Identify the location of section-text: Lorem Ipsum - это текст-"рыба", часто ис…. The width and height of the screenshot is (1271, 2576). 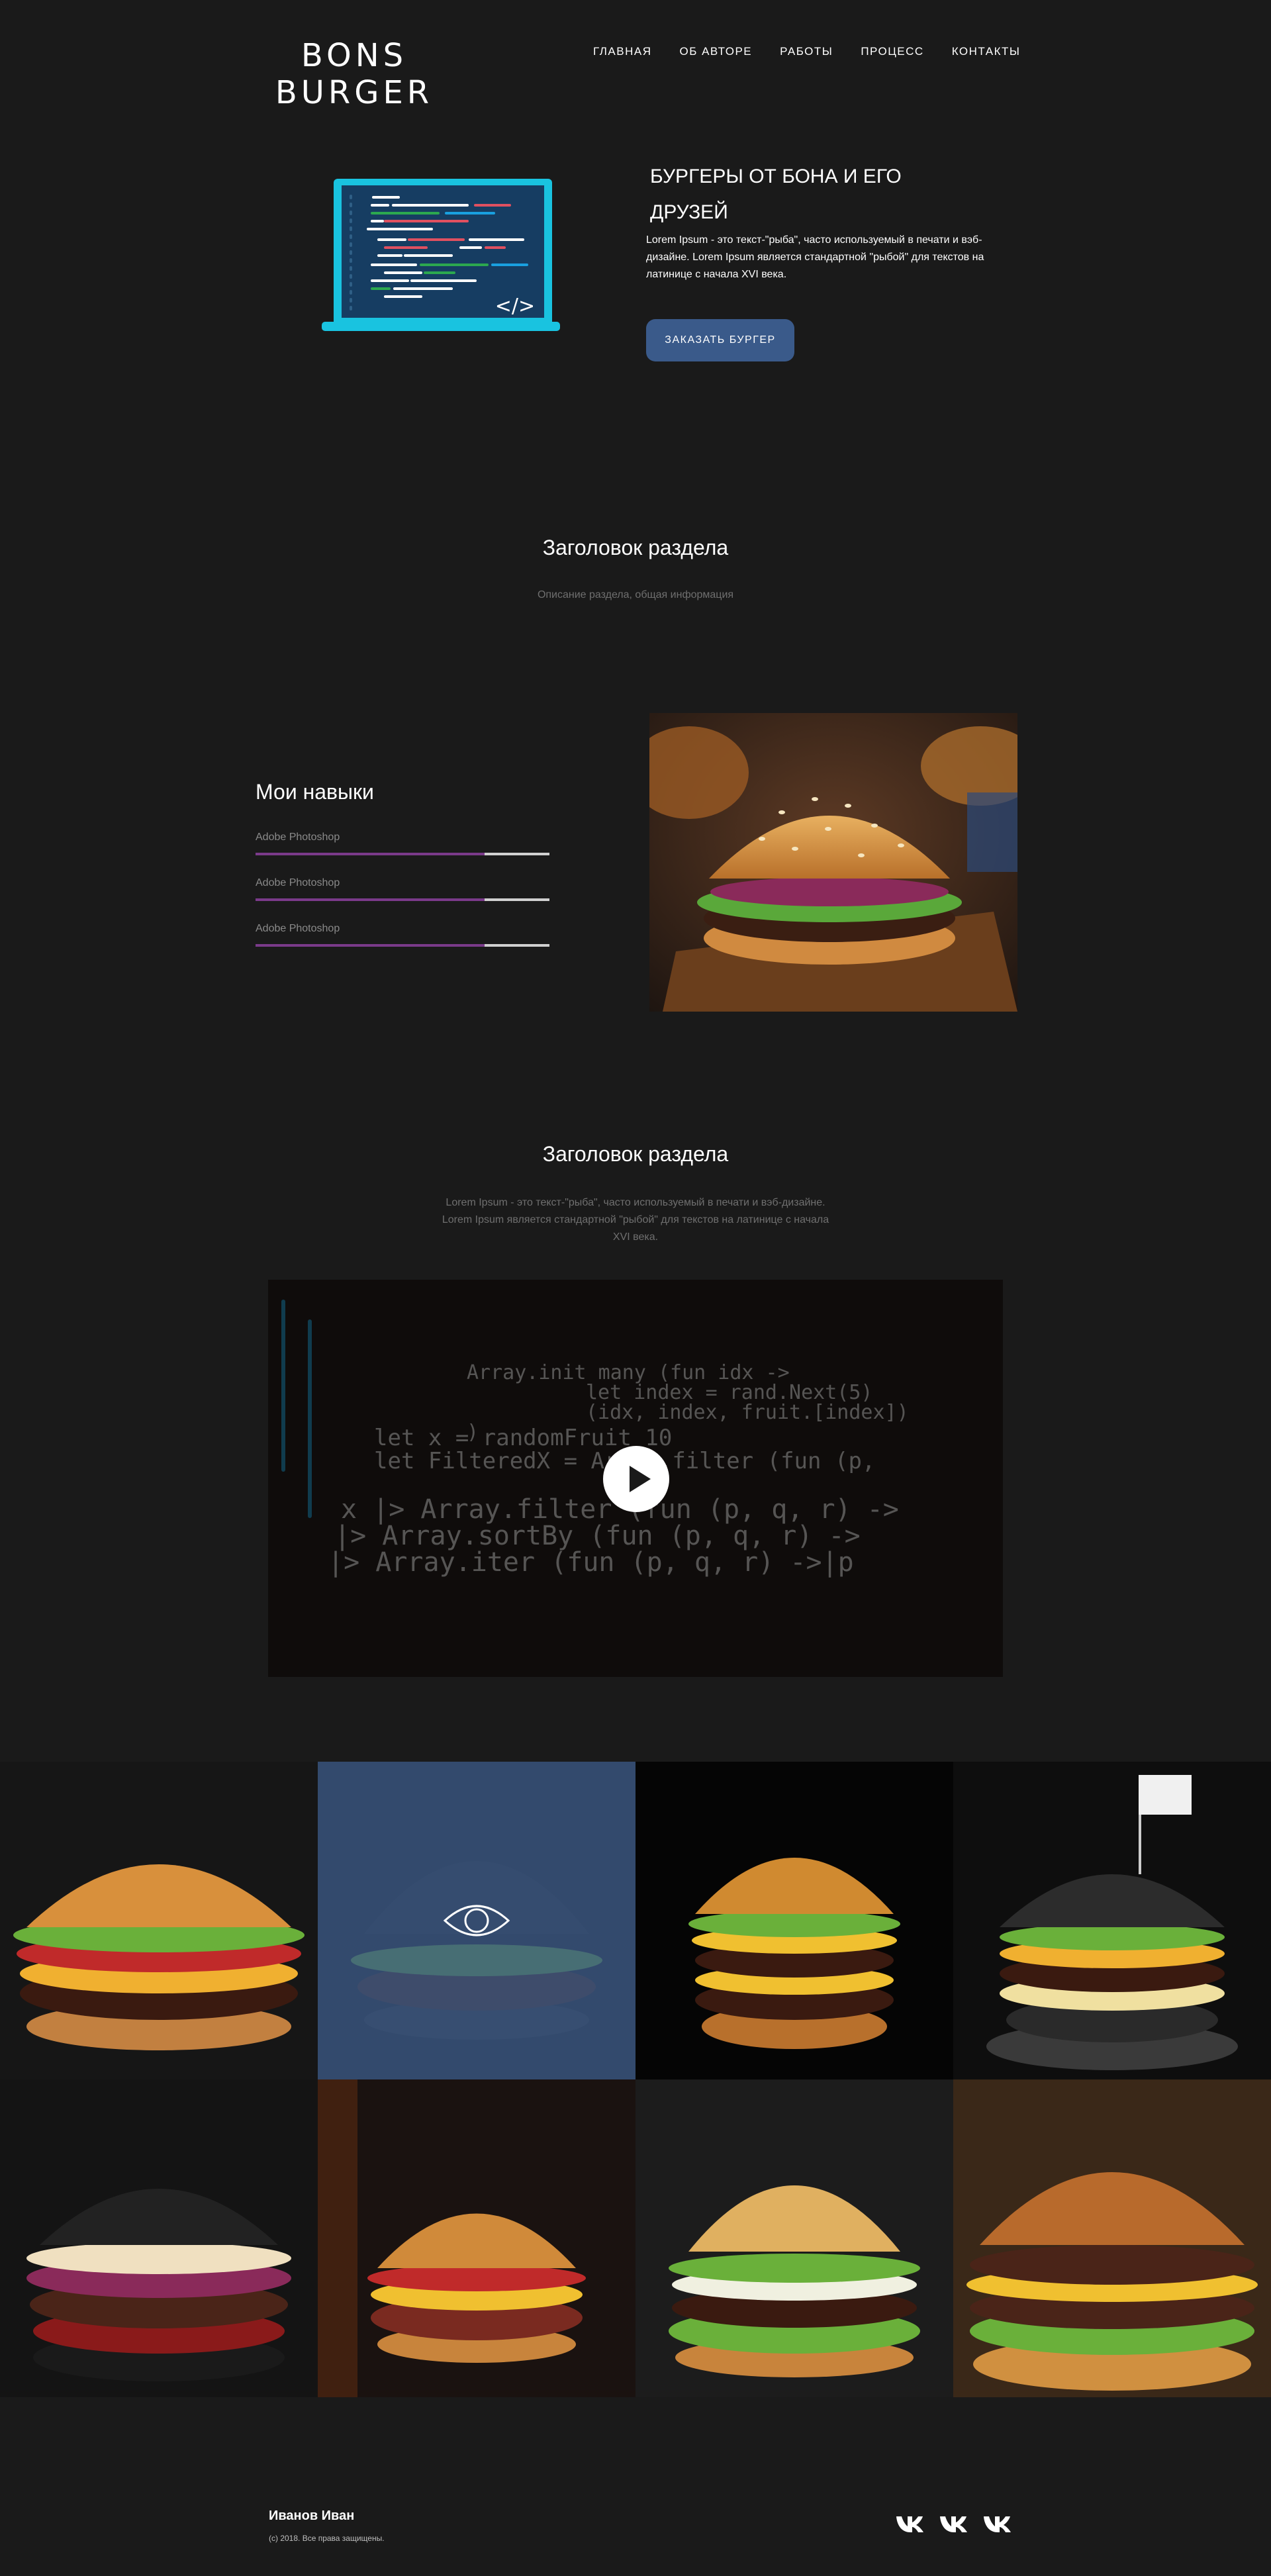
(636, 1220).